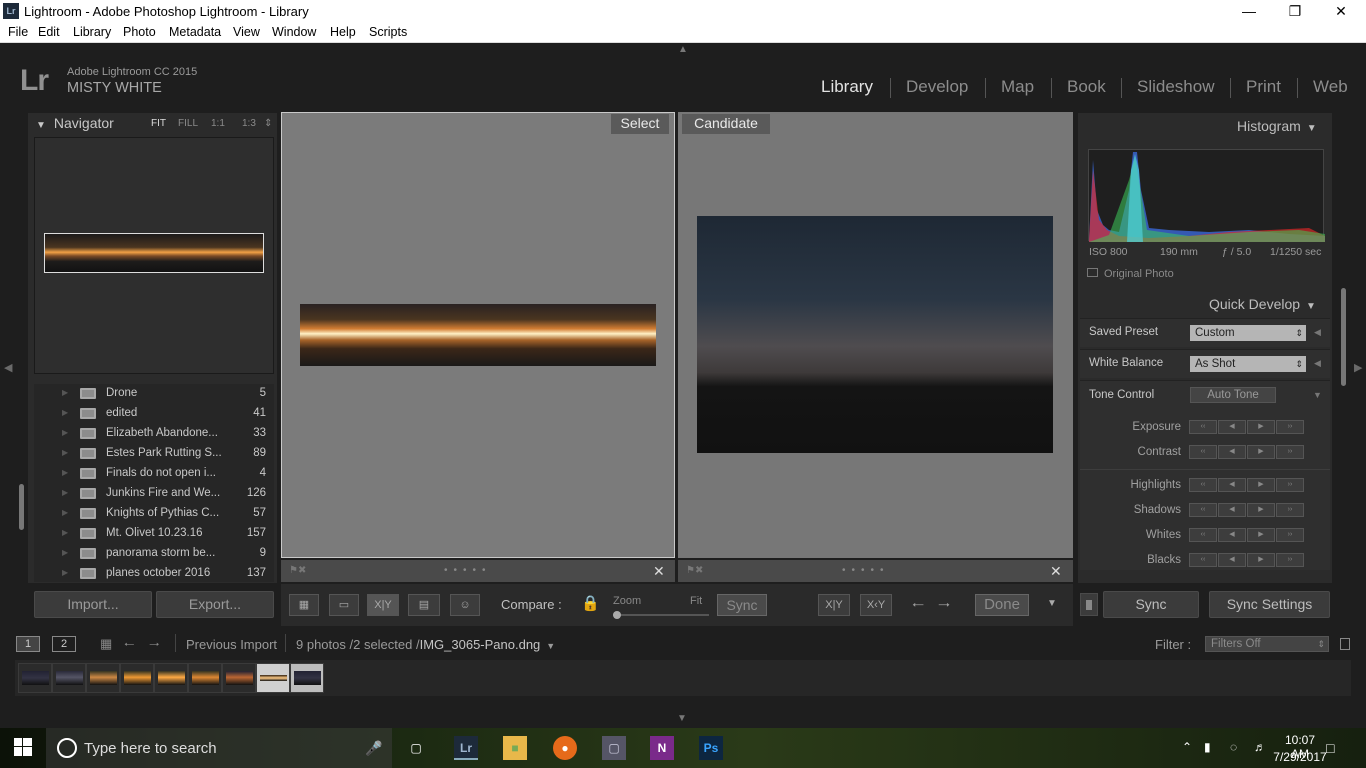 Image resolution: width=1366 pixels, height=768 pixels. What do you see at coordinates (1317, 363) in the screenshot?
I see `expand-left-icon: ◀` at bounding box center [1317, 363].